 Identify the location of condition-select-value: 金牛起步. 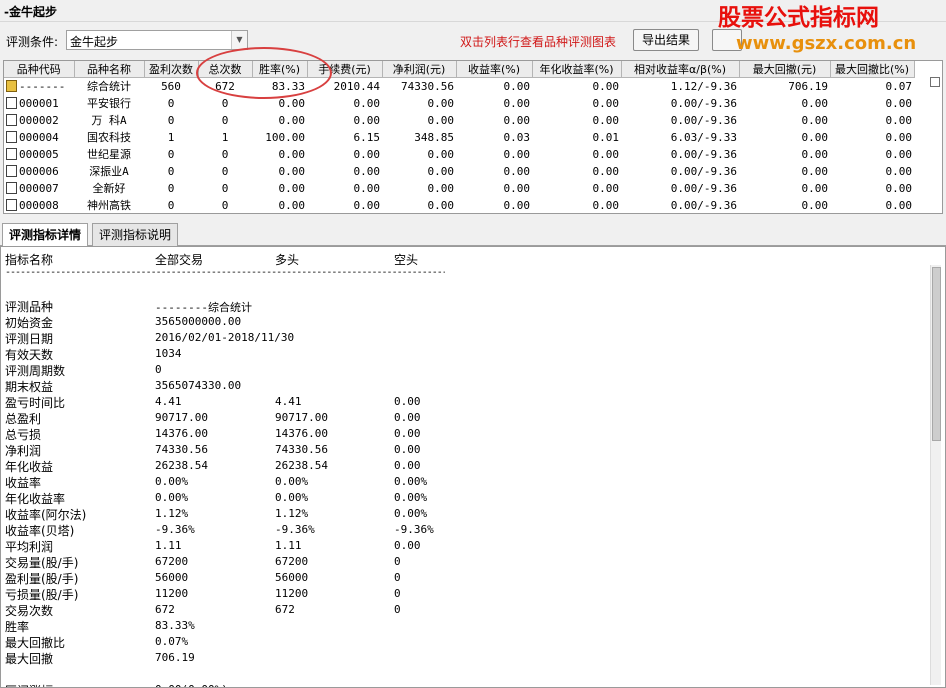
(94, 42).